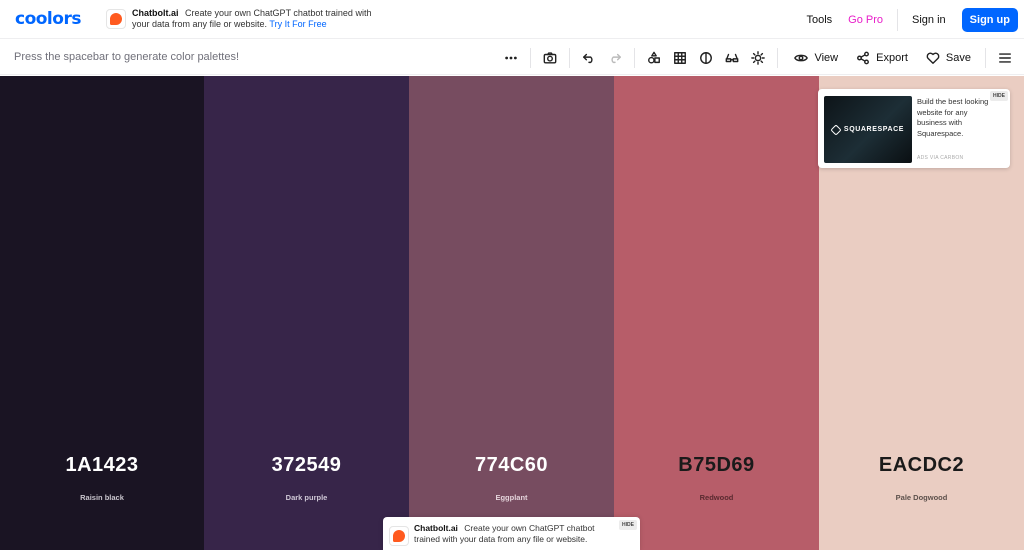  Describe the element at coordinates (102, 465) in the screenshot. I see `swatch-hex-code: 1A1423` at that location.